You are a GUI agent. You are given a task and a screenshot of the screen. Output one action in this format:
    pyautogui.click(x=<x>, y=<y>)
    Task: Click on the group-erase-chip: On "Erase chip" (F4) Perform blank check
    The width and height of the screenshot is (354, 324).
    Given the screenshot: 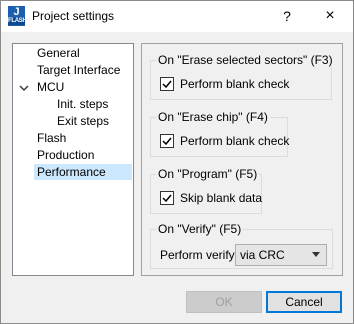 What is the action you would take?
    pyautogui.click(x=219, y=133)
    